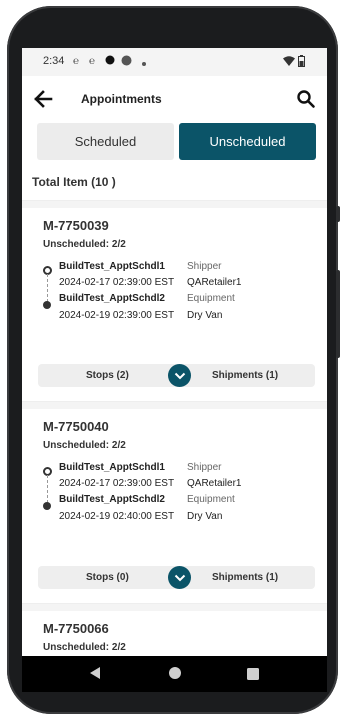 The width and height of the screenshot is (347, 721). I want to click on small-dot-icon, so click(144, 63).